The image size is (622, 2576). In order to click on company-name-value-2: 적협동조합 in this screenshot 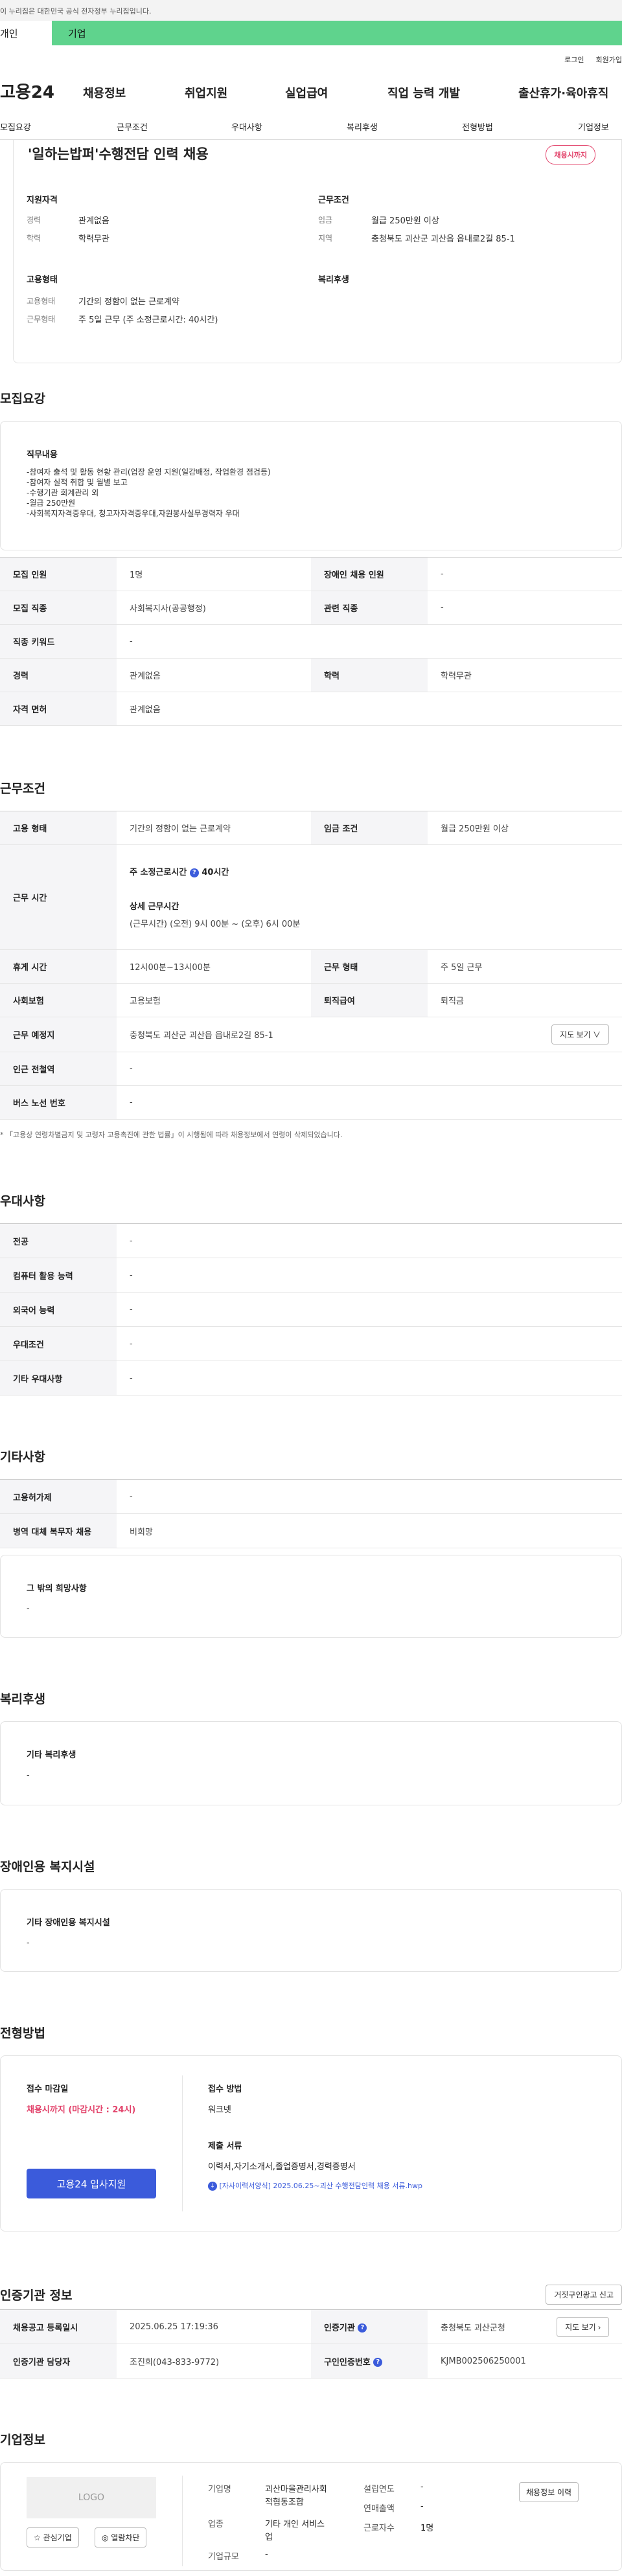, I will do `click(284, 2502)`.